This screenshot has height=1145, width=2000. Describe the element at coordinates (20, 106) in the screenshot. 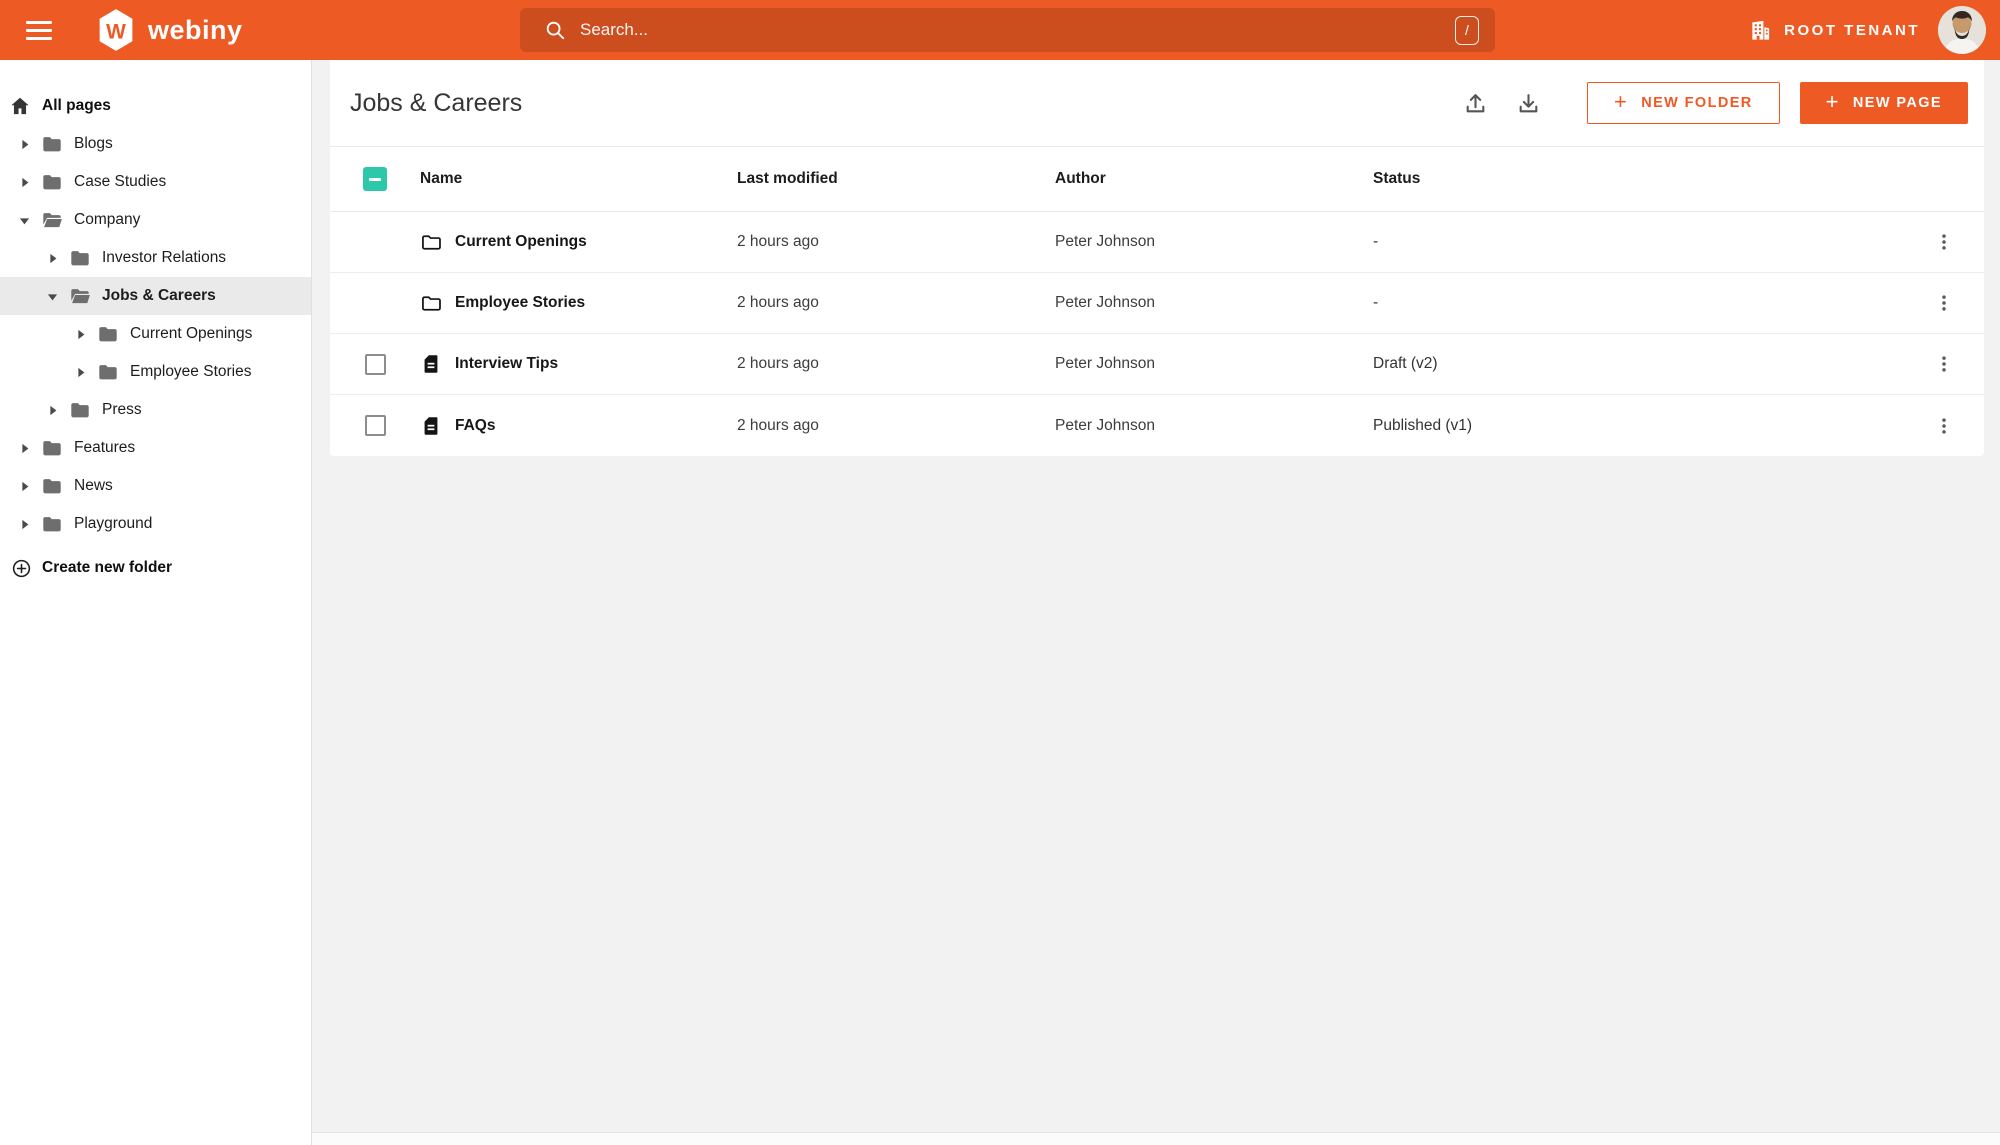

I see `home-icon` at that location.